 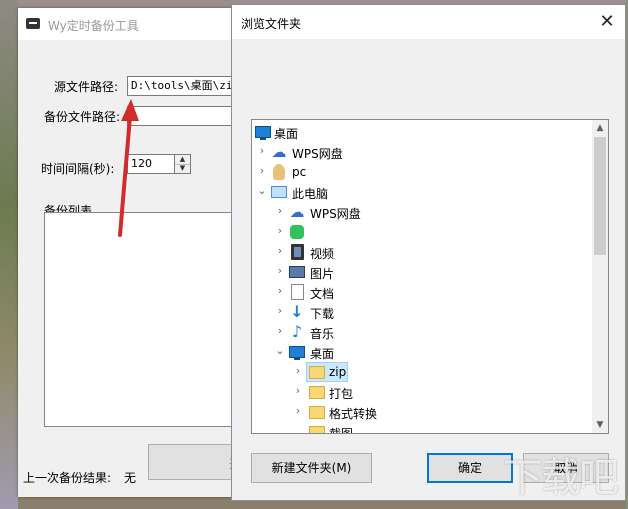 What do you see at coordinates (422, 252) in the screenshot?
I see `tree-item-videos: › 视频` at bounding box center [422, 252].